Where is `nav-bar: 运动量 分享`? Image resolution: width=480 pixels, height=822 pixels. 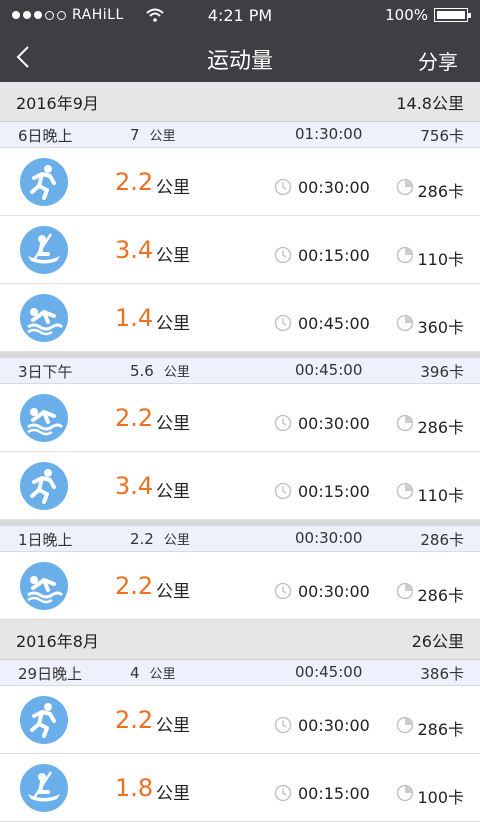
nav-bar: 运动量 分享 is located at coordinates (240, 57).